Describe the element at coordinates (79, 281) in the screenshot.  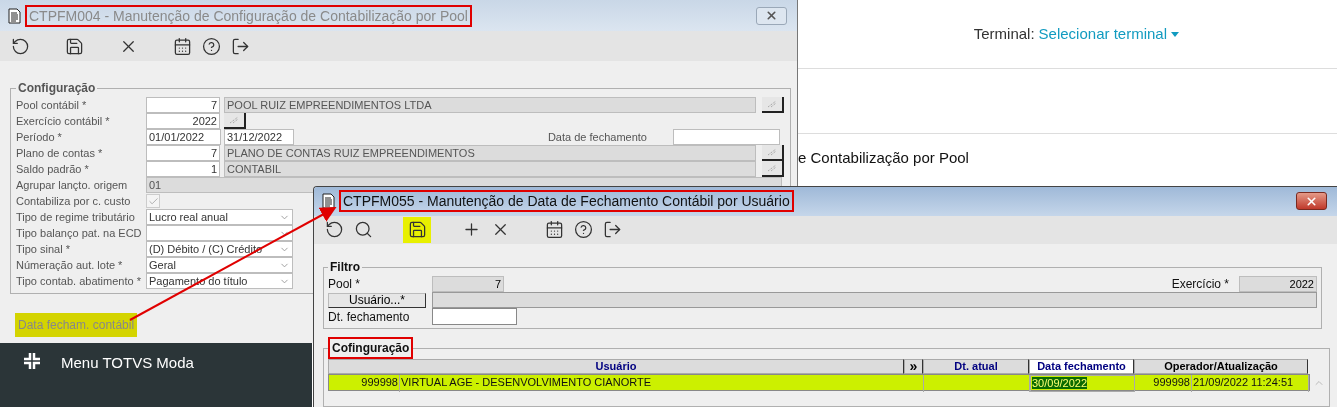
I see `field-label: Tipo contab. abatimento *` at that location.